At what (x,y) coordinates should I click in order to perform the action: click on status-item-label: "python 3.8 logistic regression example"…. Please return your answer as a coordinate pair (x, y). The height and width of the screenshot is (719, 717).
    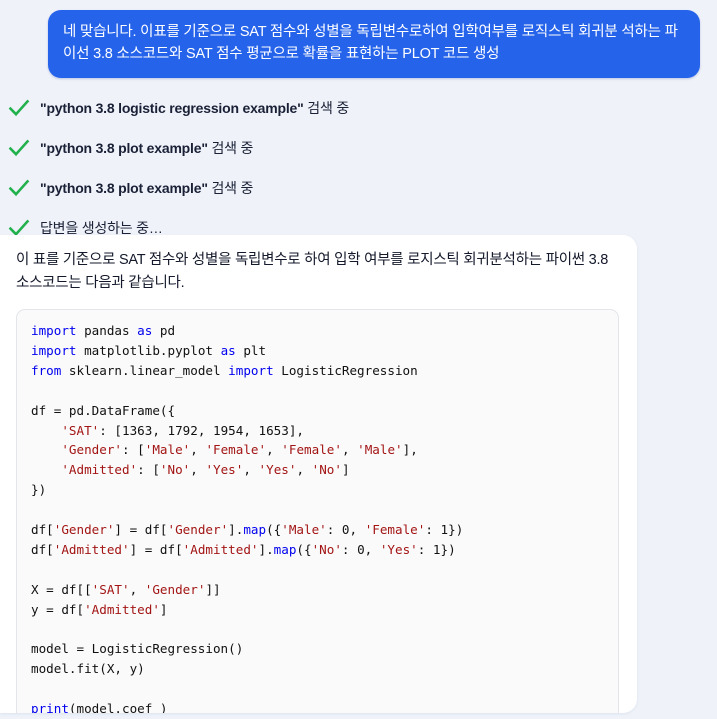
    Looking at the image, I should click on (194, 108).